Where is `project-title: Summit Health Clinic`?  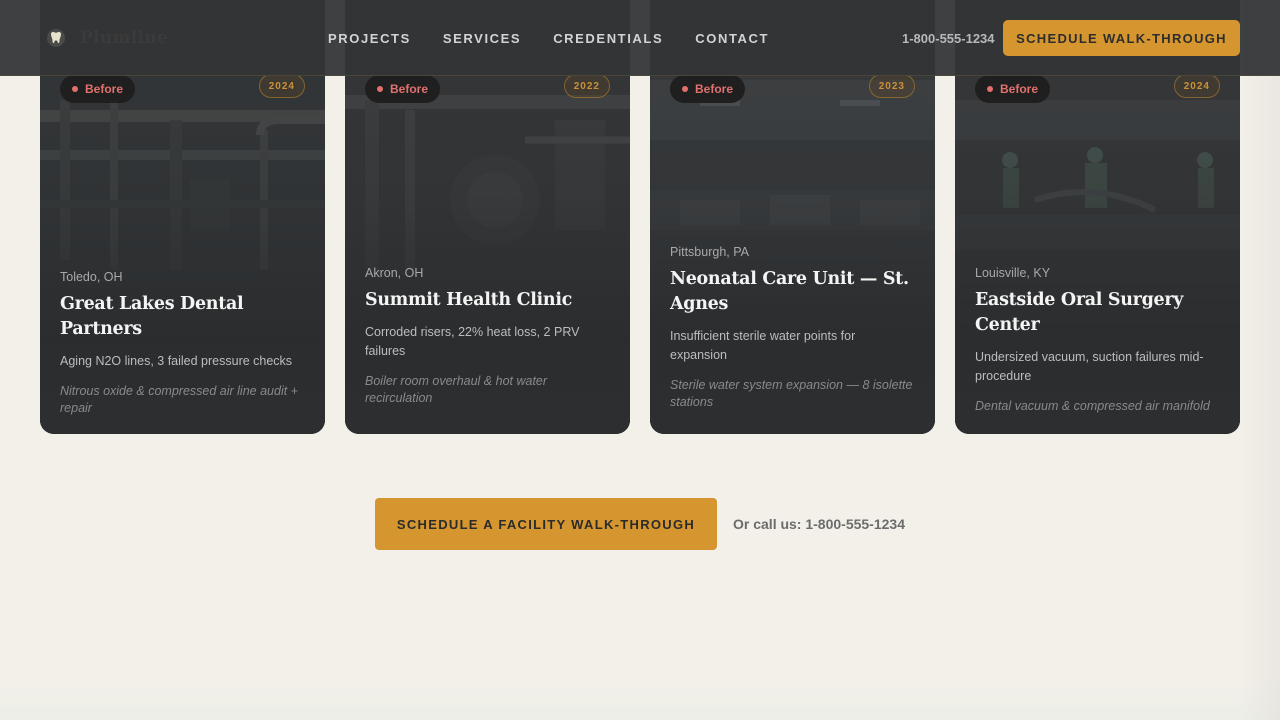
project-title: Summit Health Clinic is located at coordinates (469, 300).